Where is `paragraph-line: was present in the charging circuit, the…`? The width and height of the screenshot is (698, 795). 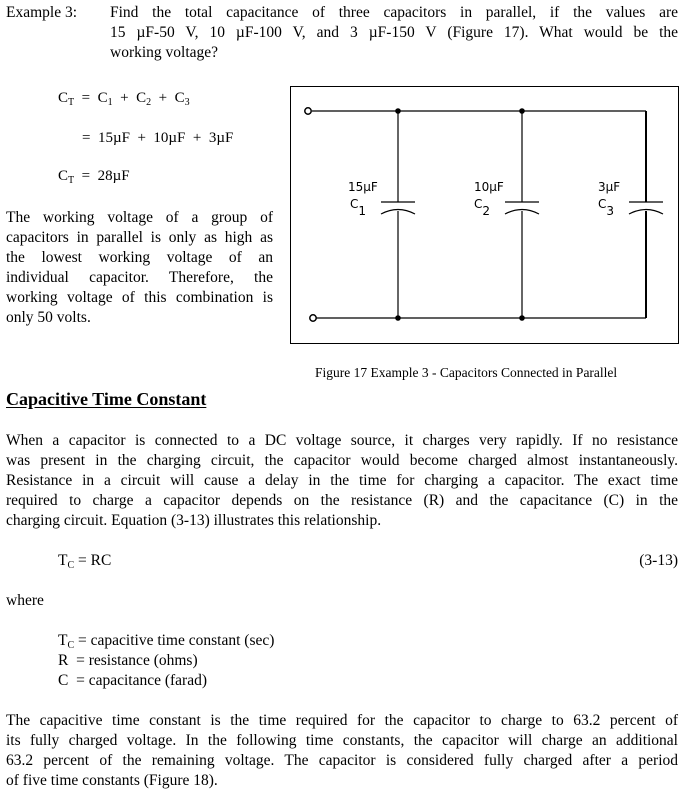 paragraph-line: was present in the charging circuit, the… is located at coordinates (342, 460).